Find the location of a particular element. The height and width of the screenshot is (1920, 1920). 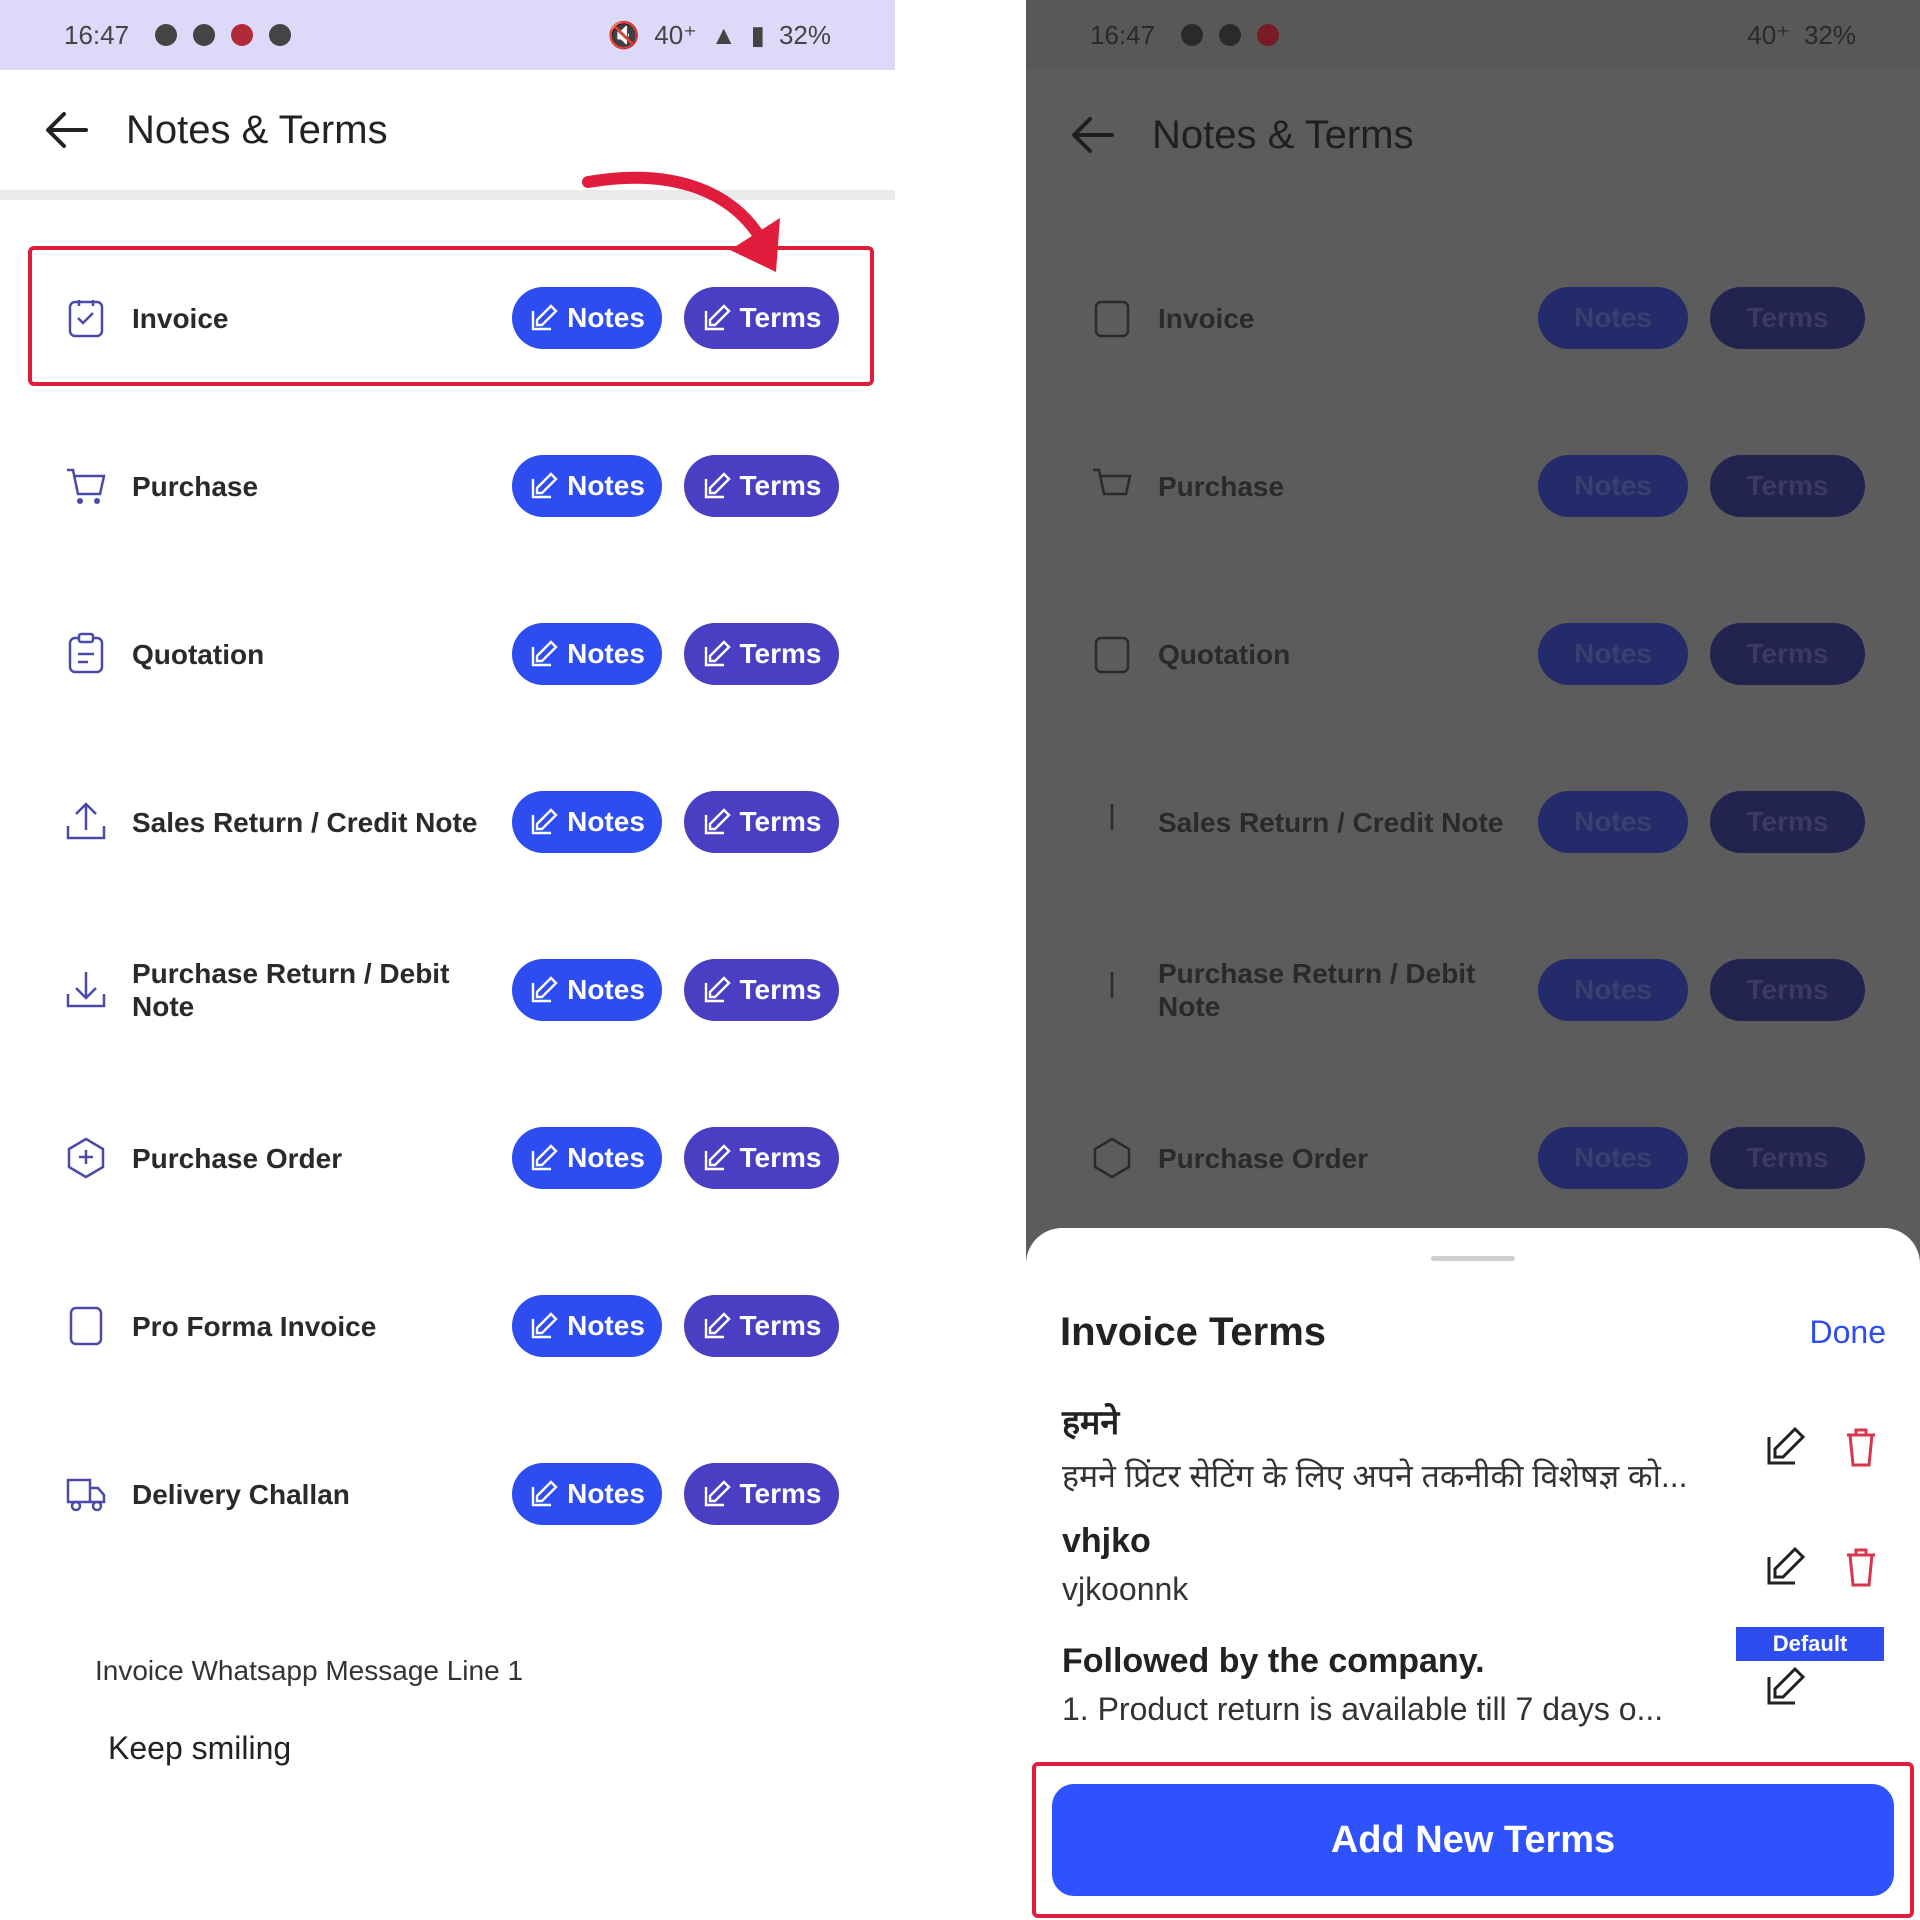

status-bar: 16:47 40⁺ 32% is located at coordinates (1473, 35).